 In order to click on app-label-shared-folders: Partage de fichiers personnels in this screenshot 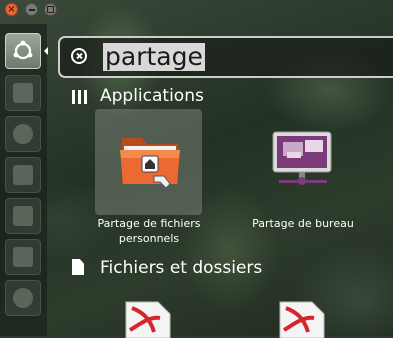, I will do `click(149, 231)`.